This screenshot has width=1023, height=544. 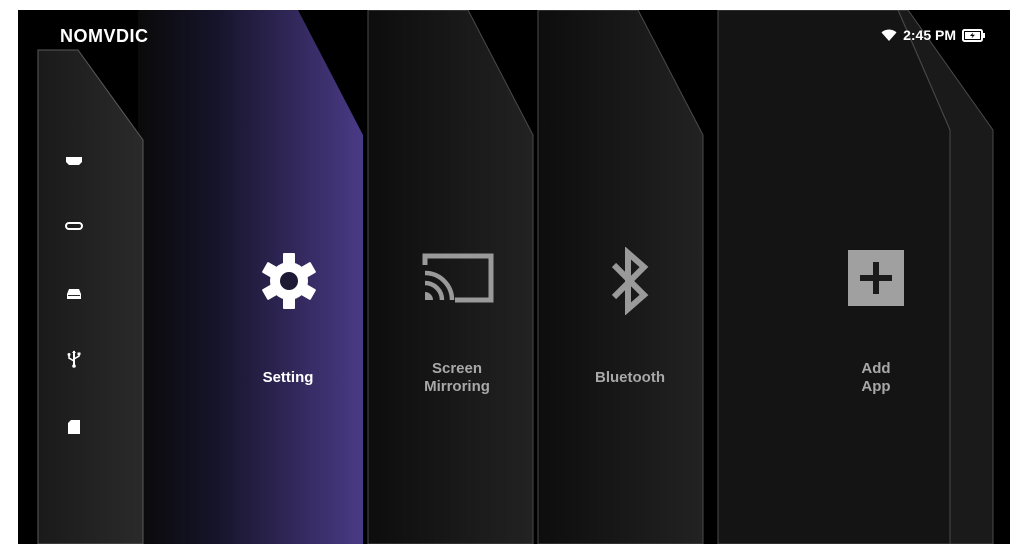 I want to click on plus-icon, so click(x=876, y=278).